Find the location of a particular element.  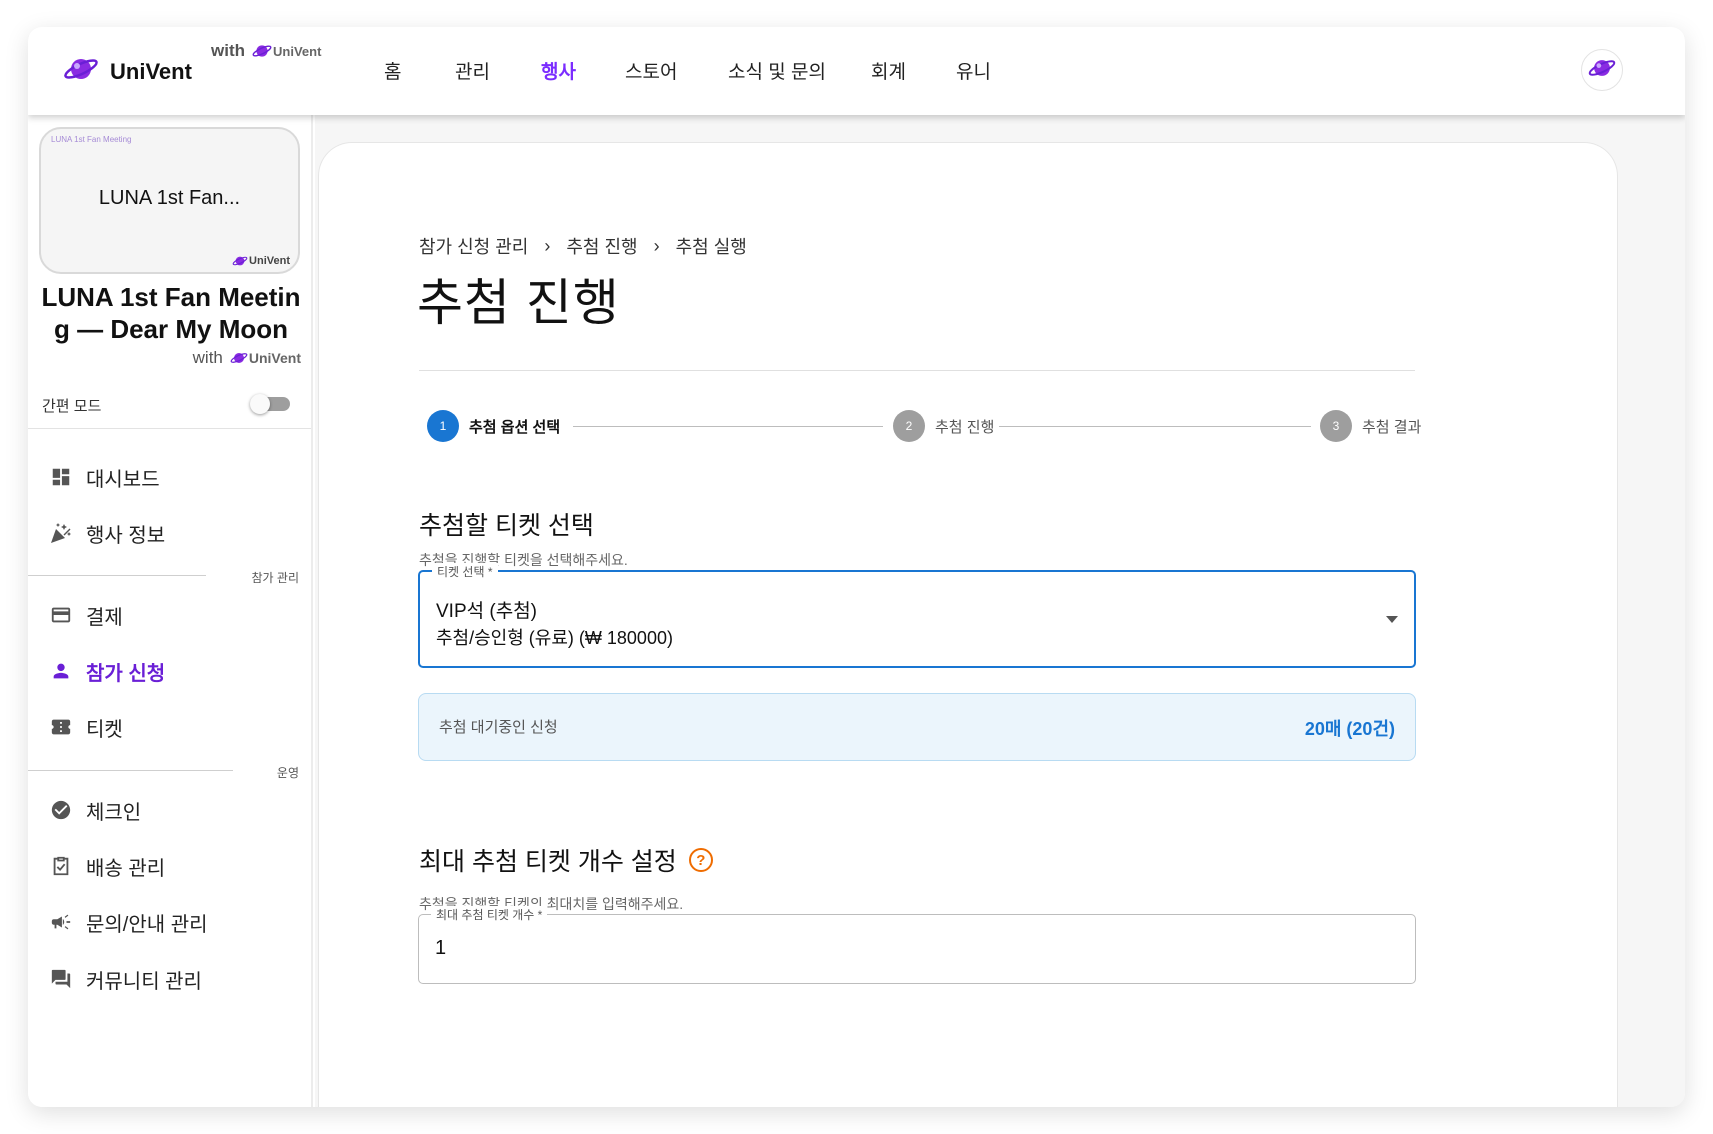

event-with-logo: UniVent is located at coordinates (265, 358).